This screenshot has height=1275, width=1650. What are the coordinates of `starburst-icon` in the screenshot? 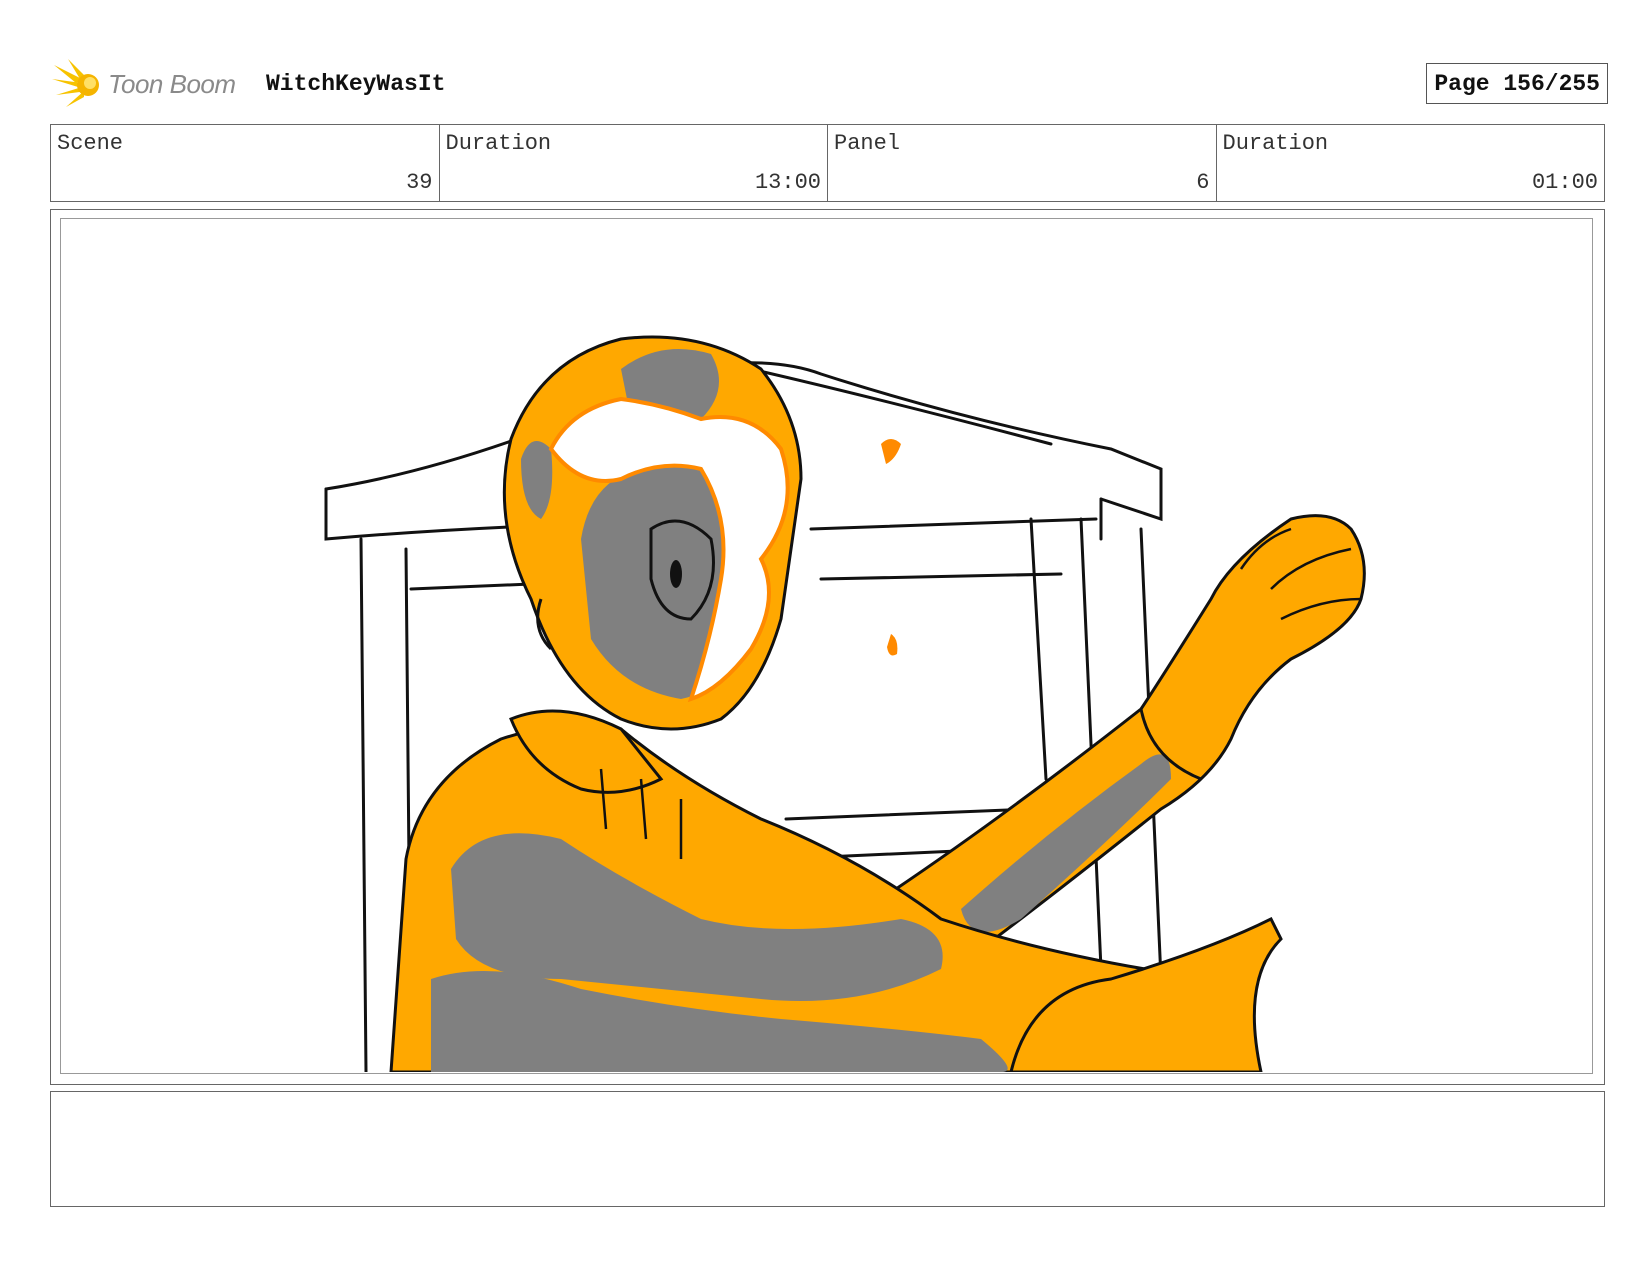 It's located at (75, 83).